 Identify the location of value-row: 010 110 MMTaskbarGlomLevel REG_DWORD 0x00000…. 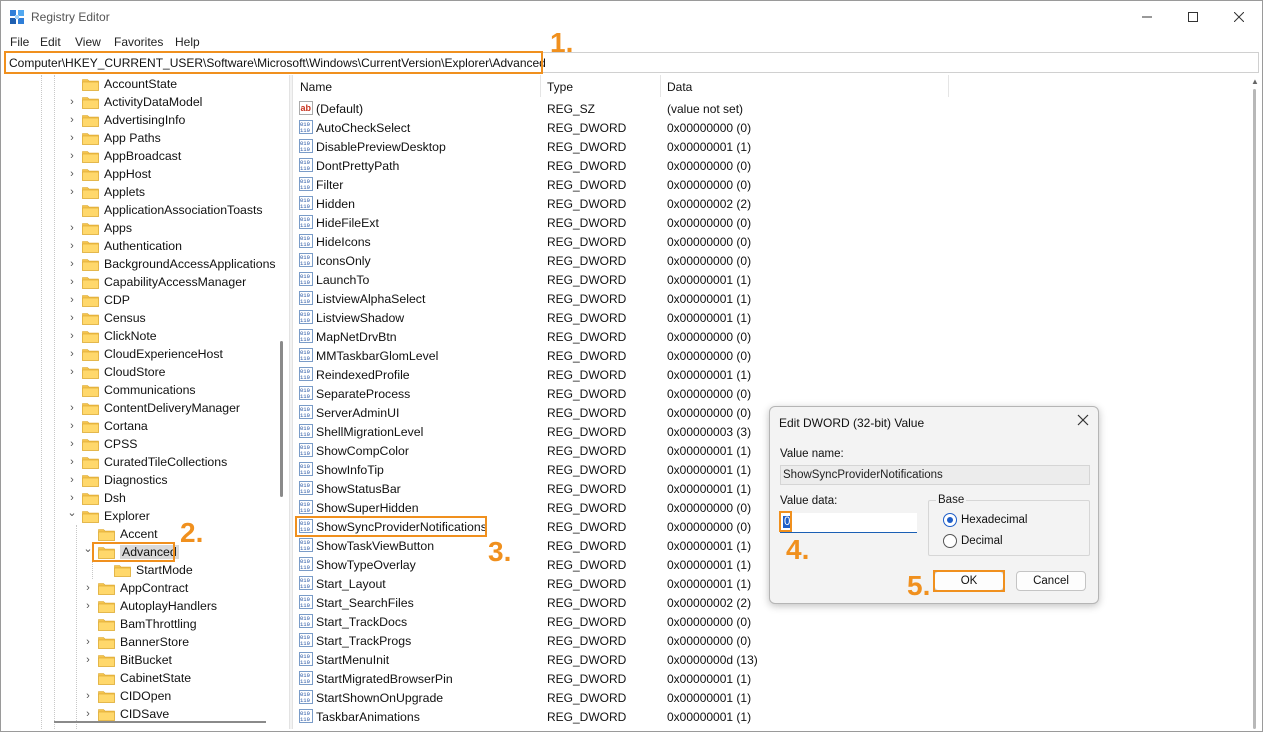
(771, 355).